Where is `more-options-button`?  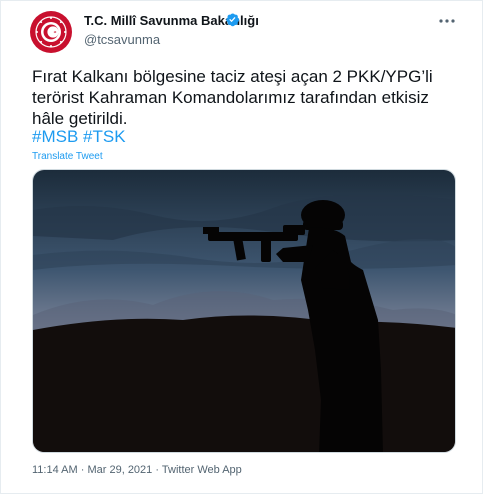
more-options-button is located at coordinates (447, 21).